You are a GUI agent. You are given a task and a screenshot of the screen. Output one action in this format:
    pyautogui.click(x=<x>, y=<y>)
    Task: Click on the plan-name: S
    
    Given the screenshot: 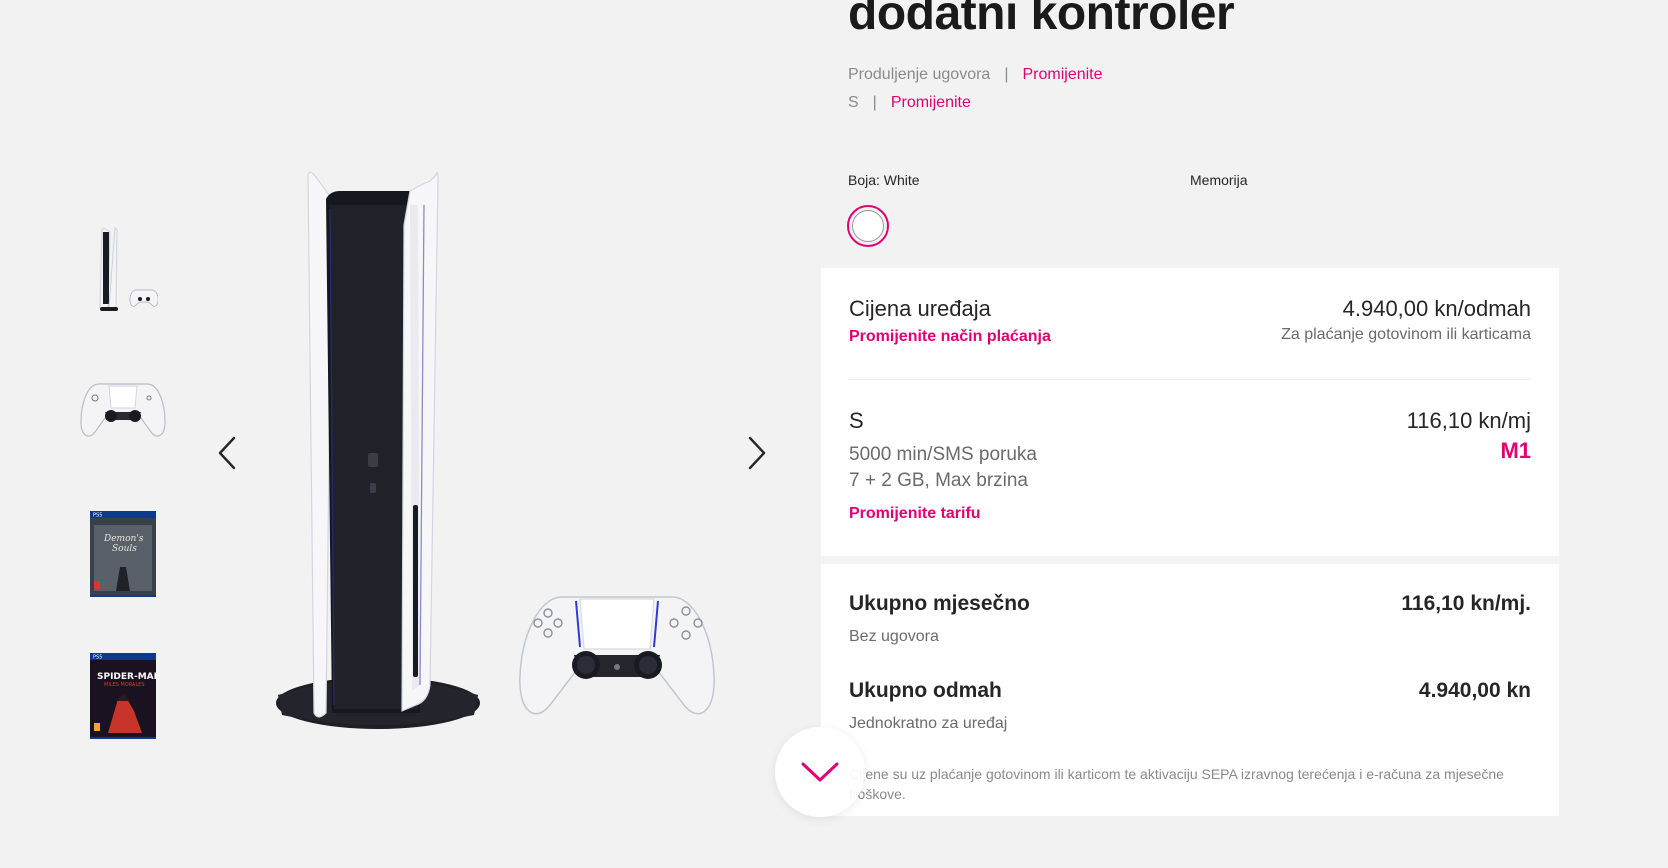 What is the action you would take?
    pyautogui.click(x=856, y=420)
    